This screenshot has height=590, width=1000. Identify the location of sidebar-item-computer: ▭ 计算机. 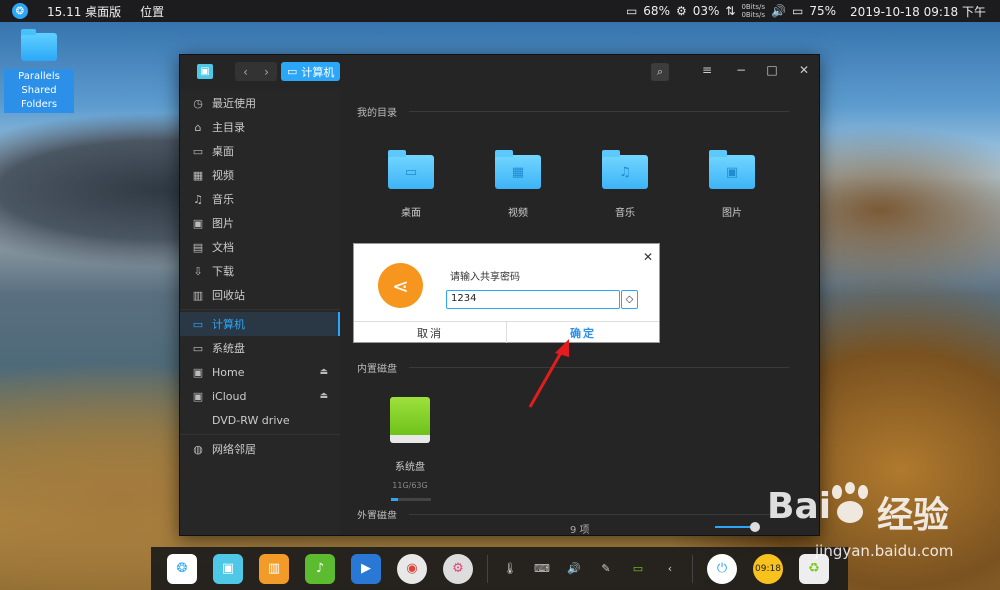
(260, 324).